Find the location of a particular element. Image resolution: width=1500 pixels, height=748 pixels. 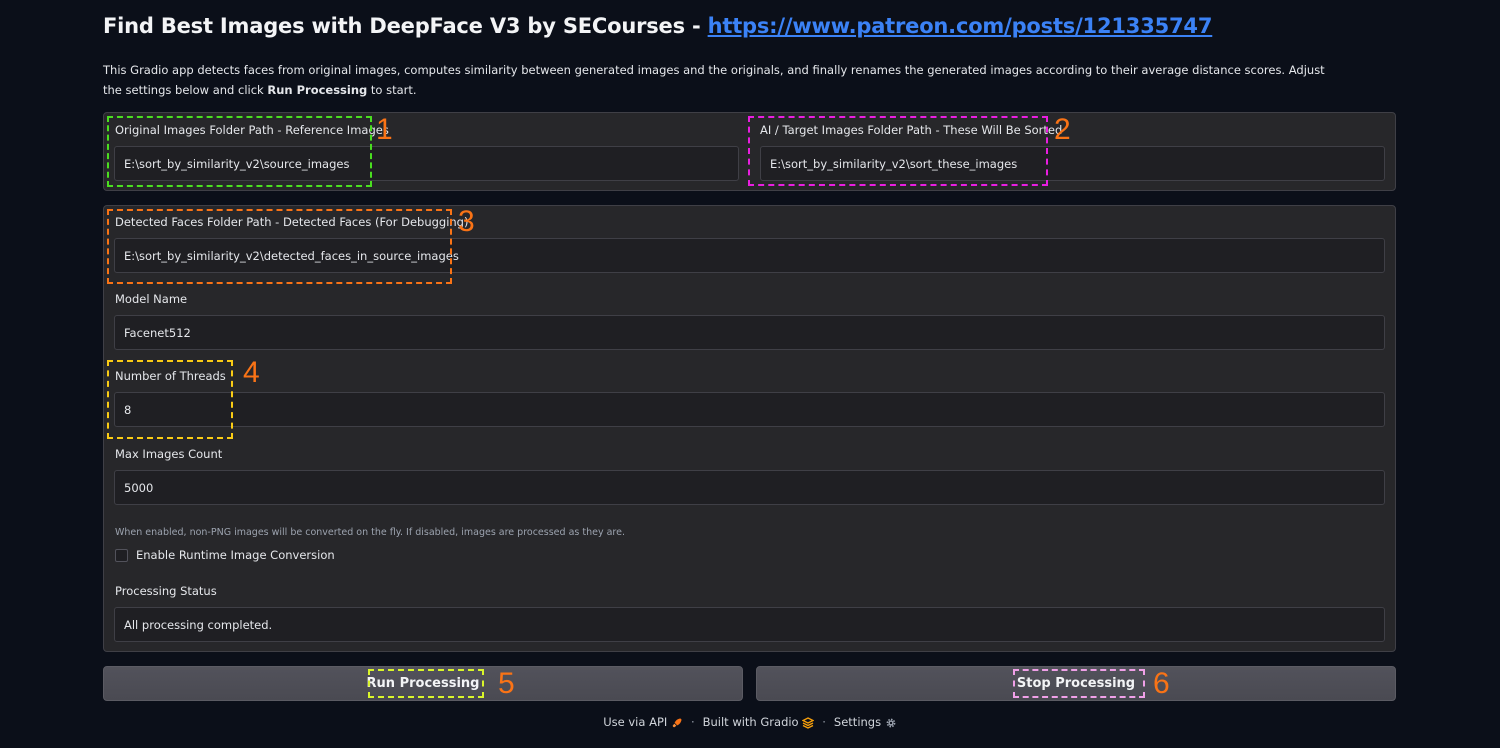

annotation-number-4: 4 is located at coordinates (251, 372).